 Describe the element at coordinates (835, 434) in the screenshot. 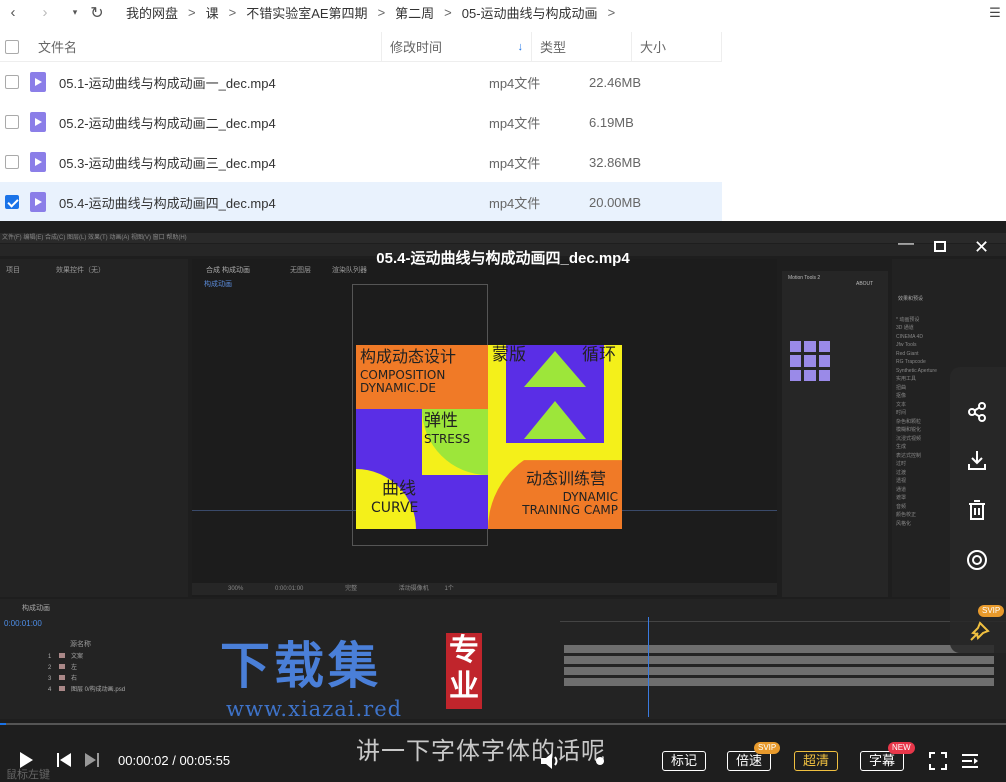

I see `ae-motion-tools-panel: Motion Tools 2 ABOUT` at that location.